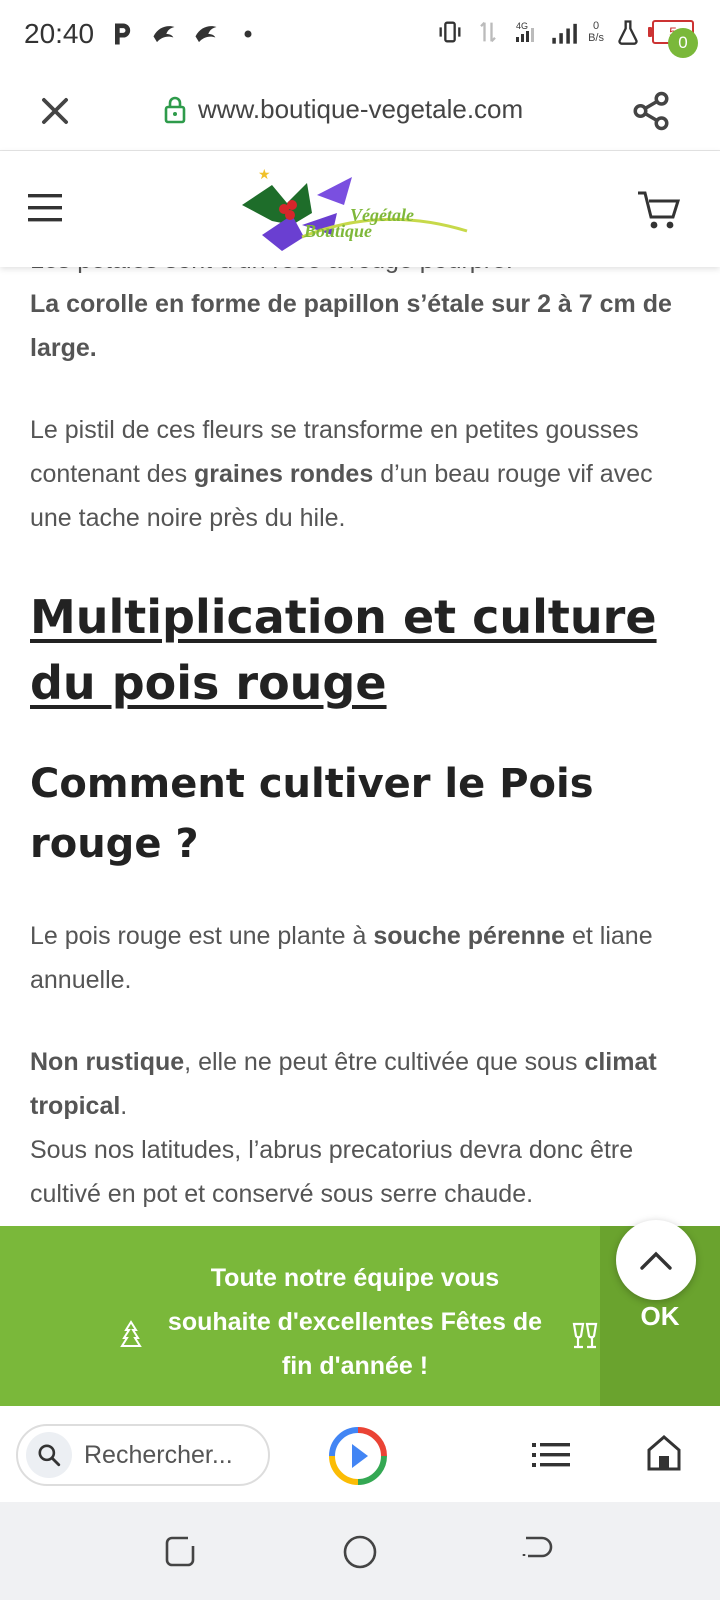 The width and height of the screenshot is (720, 1600). I want to click on status-time: 20:40, so click(59, 33).